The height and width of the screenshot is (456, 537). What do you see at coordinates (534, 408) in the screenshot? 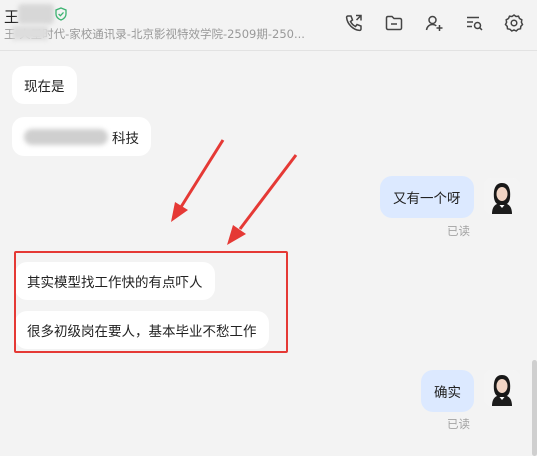
I see `scrollbar` at bounding box center [534, 408].